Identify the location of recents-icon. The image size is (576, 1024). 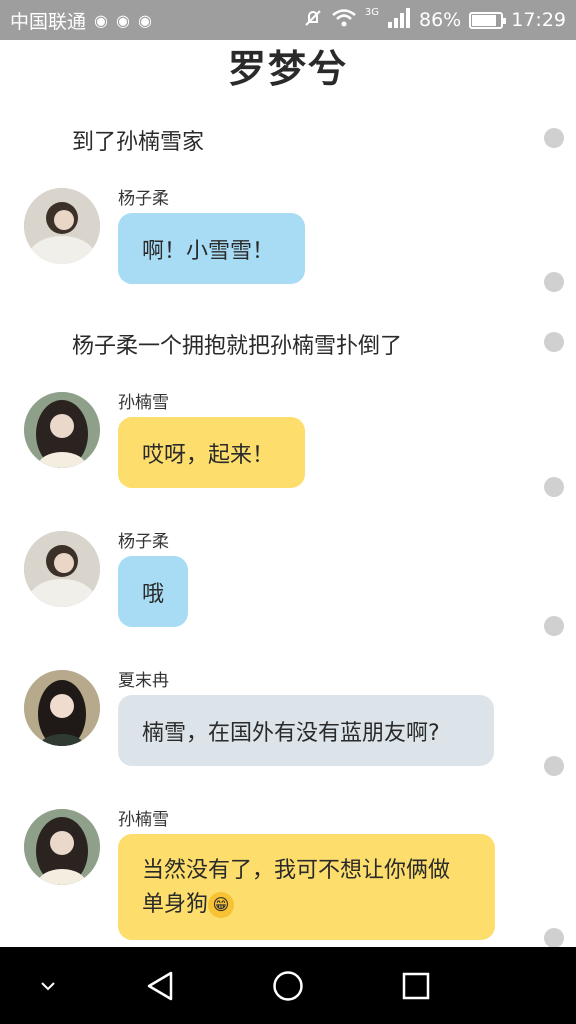
(416, 985).